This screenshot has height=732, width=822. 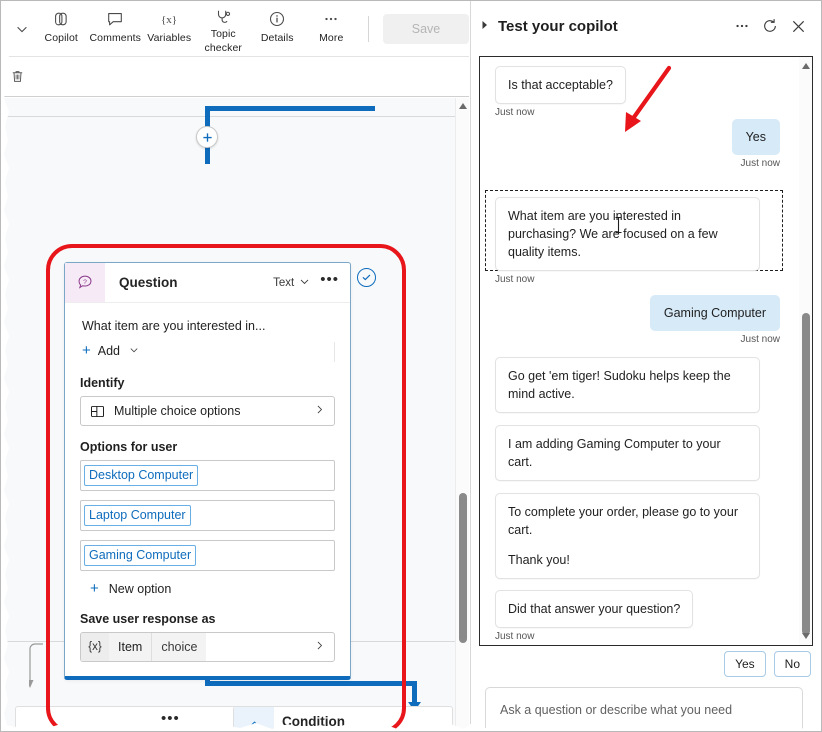 I want to click on multiple-choice-icon, so click(x=97, y=411).